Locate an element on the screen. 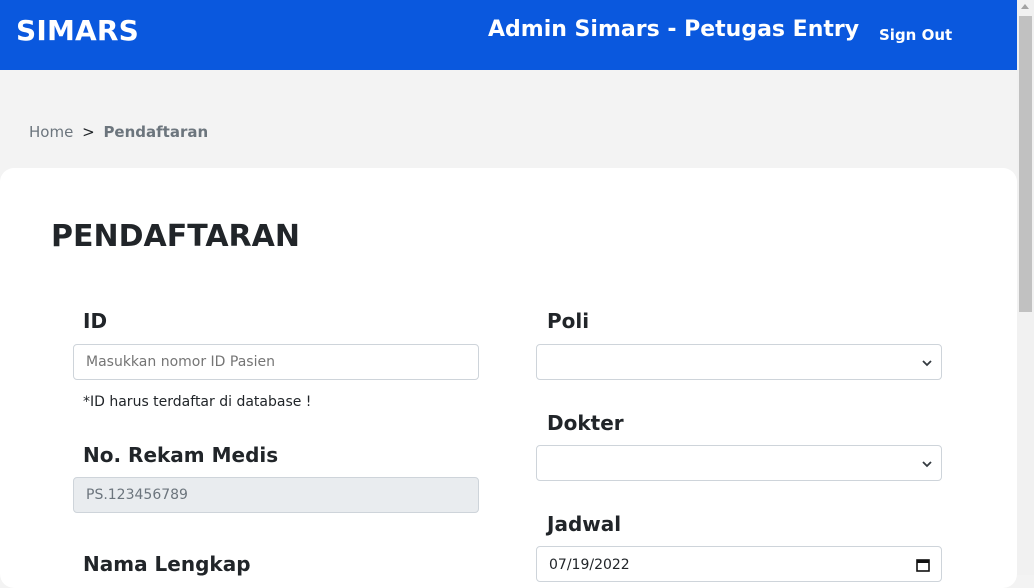  poli-select is located at coordinates (739, 362).